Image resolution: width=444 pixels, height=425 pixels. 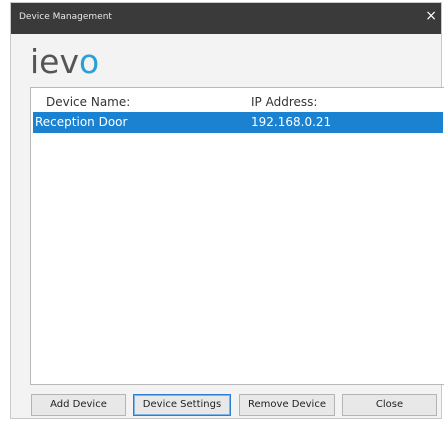 What do you see at coordinates (55, 61) in the screenshot?
I see `logo-text: iev` at bounding box center [55, 61].